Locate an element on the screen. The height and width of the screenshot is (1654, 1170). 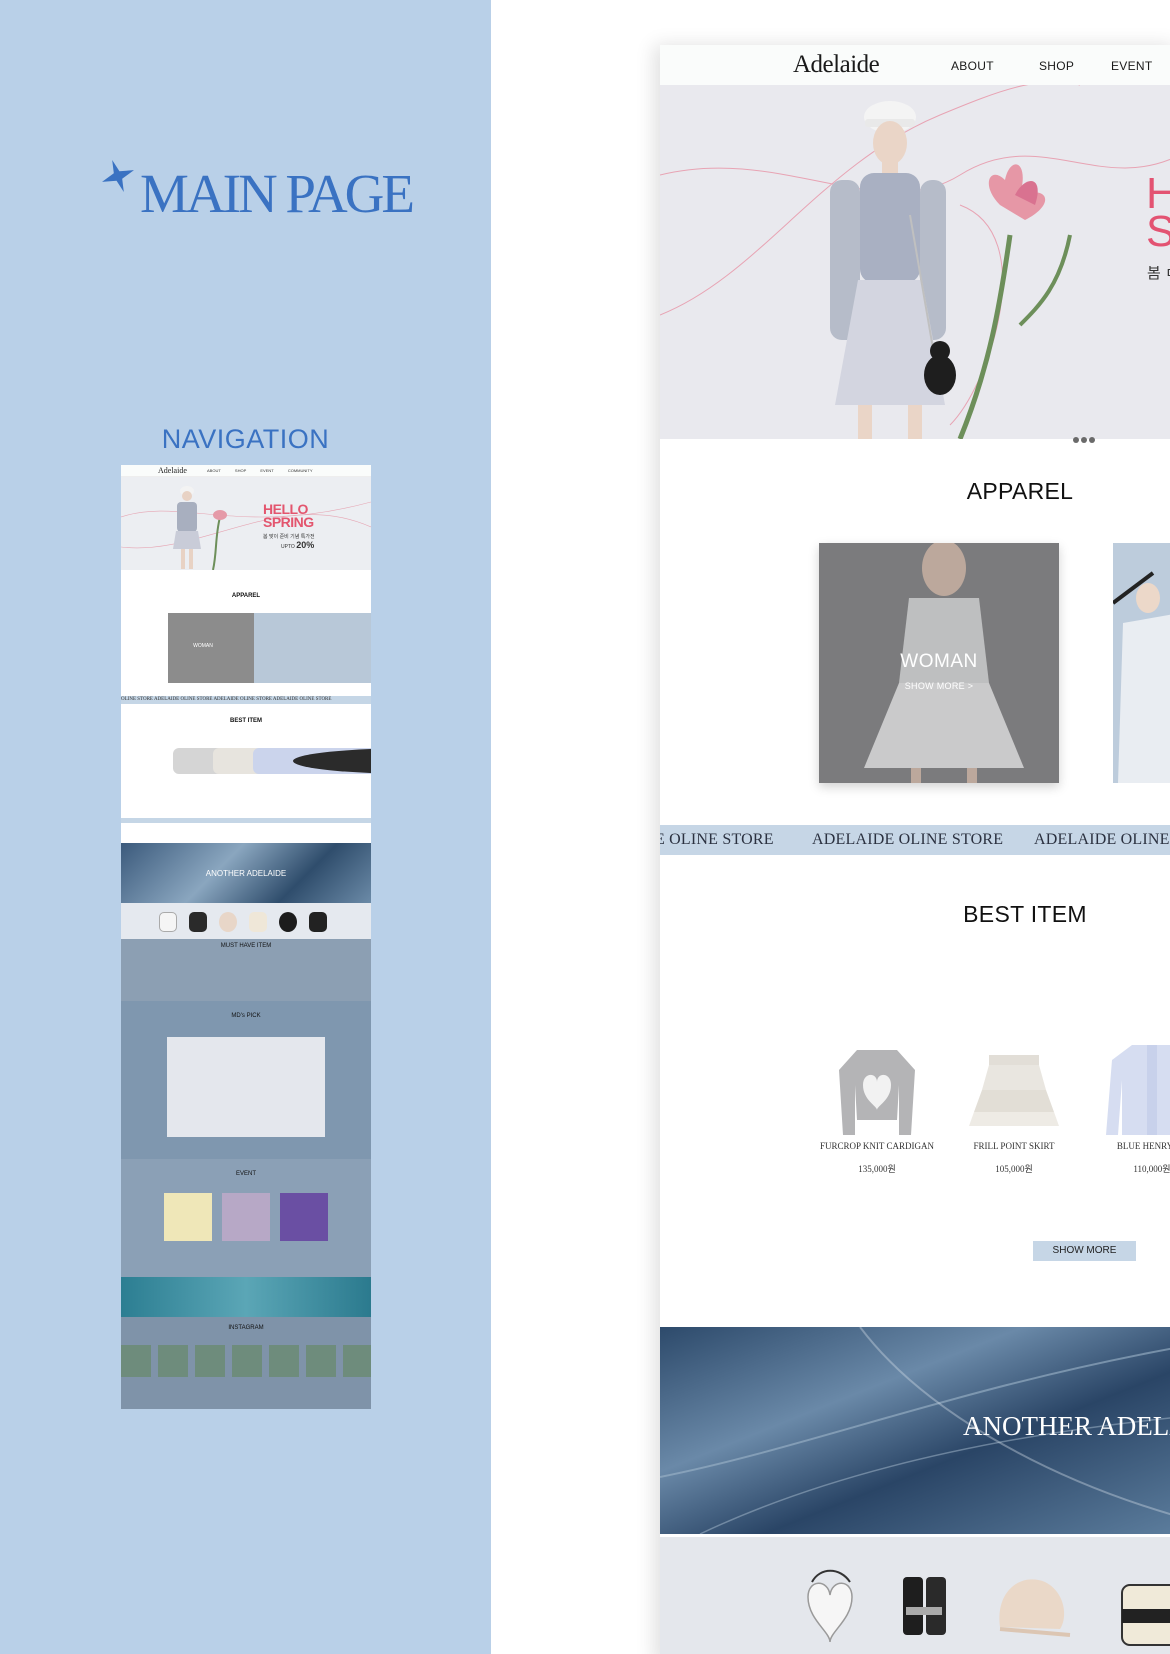
product-price: 110,000원 is located at coordinates (1151, 1169).